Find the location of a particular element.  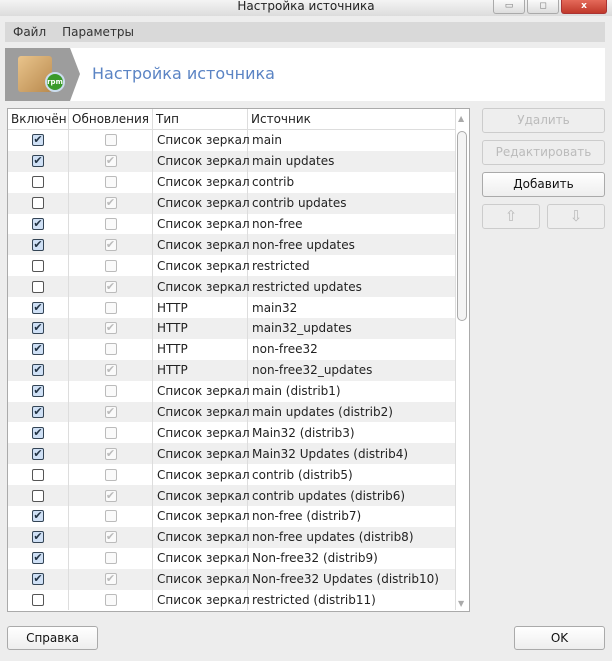

table-row: ✔ Список зеркал contrib updates (distrib6) is located at coordinates (232, 496).